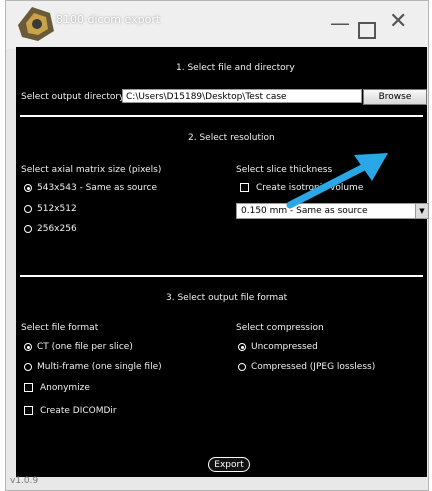 This screenshot has height=491, width=432. What do you see at coordinates (65, 388) in the screenshot?
I see `anonymize-label: Anonymize` at bounding box center [65, 388].